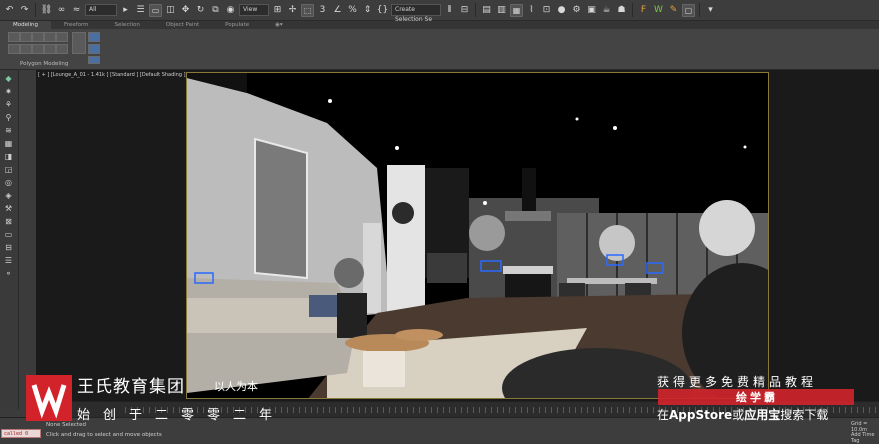  Describe the element at coordinates (757, 397) in the screenshot. I see `app-name: 绘学霸` at that location.